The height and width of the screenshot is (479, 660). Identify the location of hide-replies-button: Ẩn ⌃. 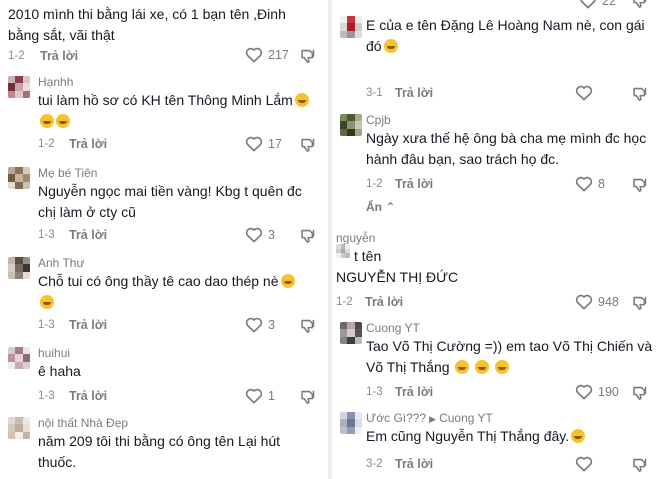
(380, 207).